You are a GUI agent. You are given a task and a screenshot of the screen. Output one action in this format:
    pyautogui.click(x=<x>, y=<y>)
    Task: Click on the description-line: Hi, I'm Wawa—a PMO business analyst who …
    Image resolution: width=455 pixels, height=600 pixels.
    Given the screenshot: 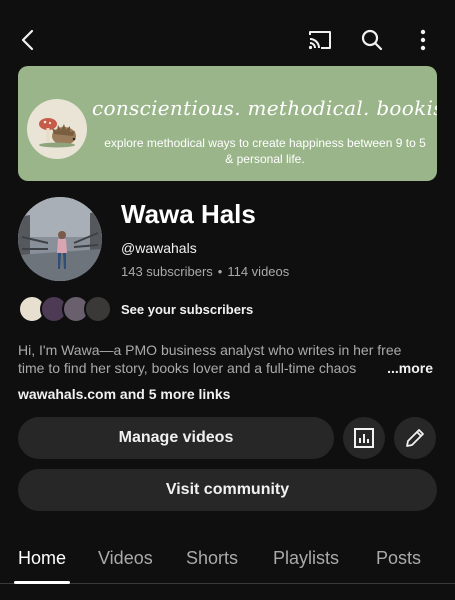 What is the action you would take?
    pyautogui.click(x=210, y=350)
    